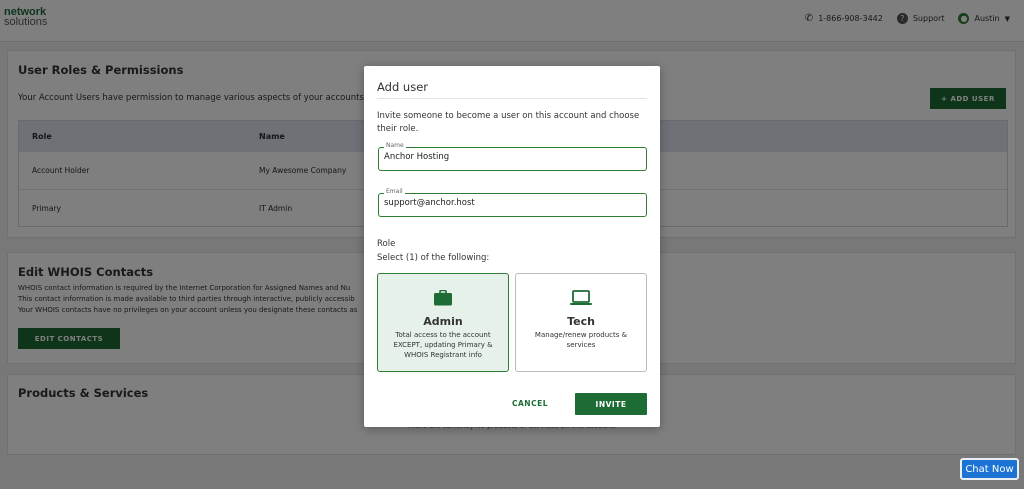 The width and height of the screenshot is (1024, 489). What do you see at coordinates (512, 98) in the screenshot?
I see `title-divider` at bounding box center [512, 98].